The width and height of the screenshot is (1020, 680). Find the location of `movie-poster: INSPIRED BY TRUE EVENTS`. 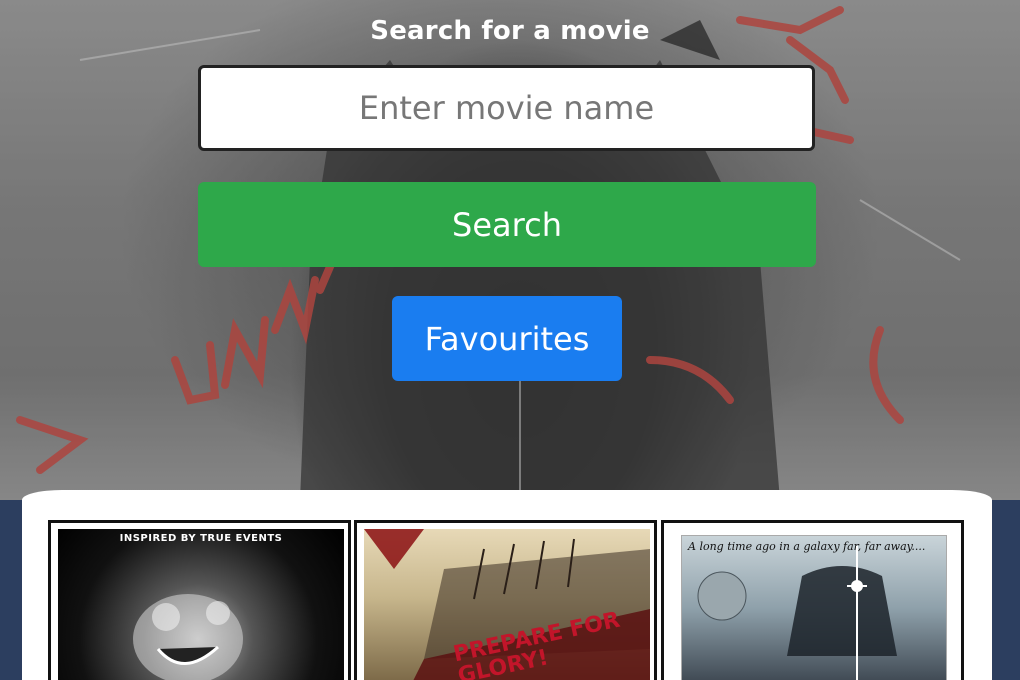

movie-poster: INSPIRED BY TRUE EVENTS is located at coordinates (201, 604).